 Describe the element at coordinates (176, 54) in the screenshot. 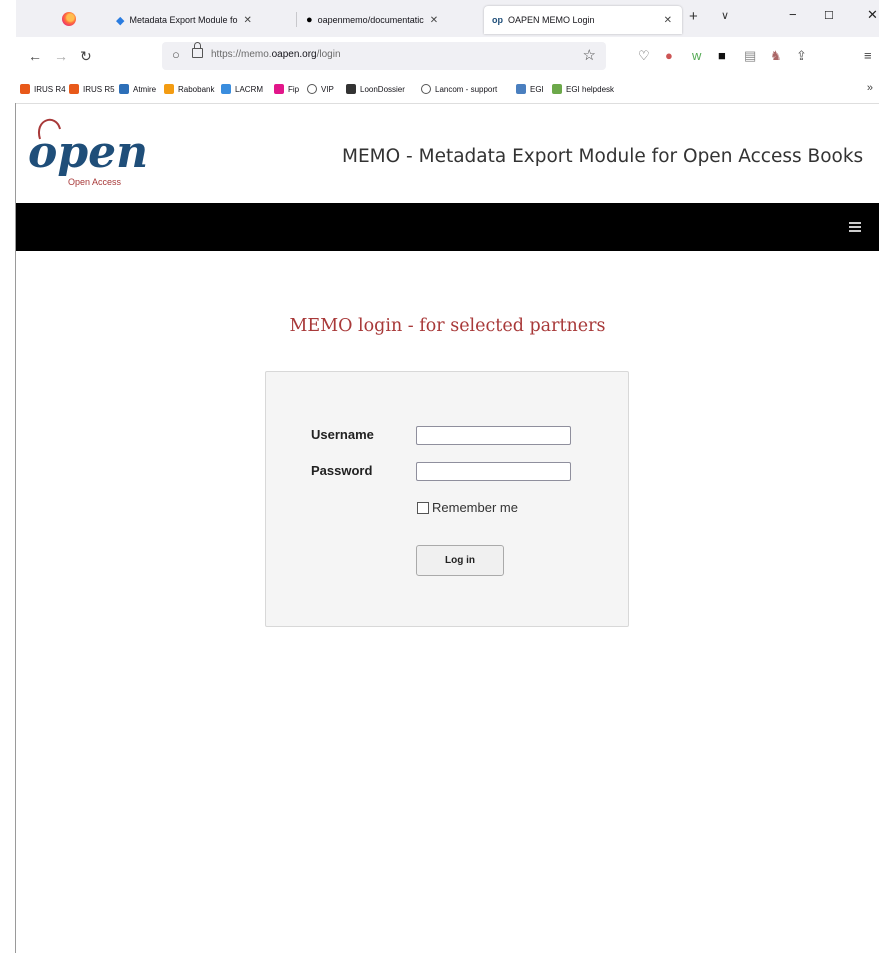

I see `shield-icon: ○` at that location.